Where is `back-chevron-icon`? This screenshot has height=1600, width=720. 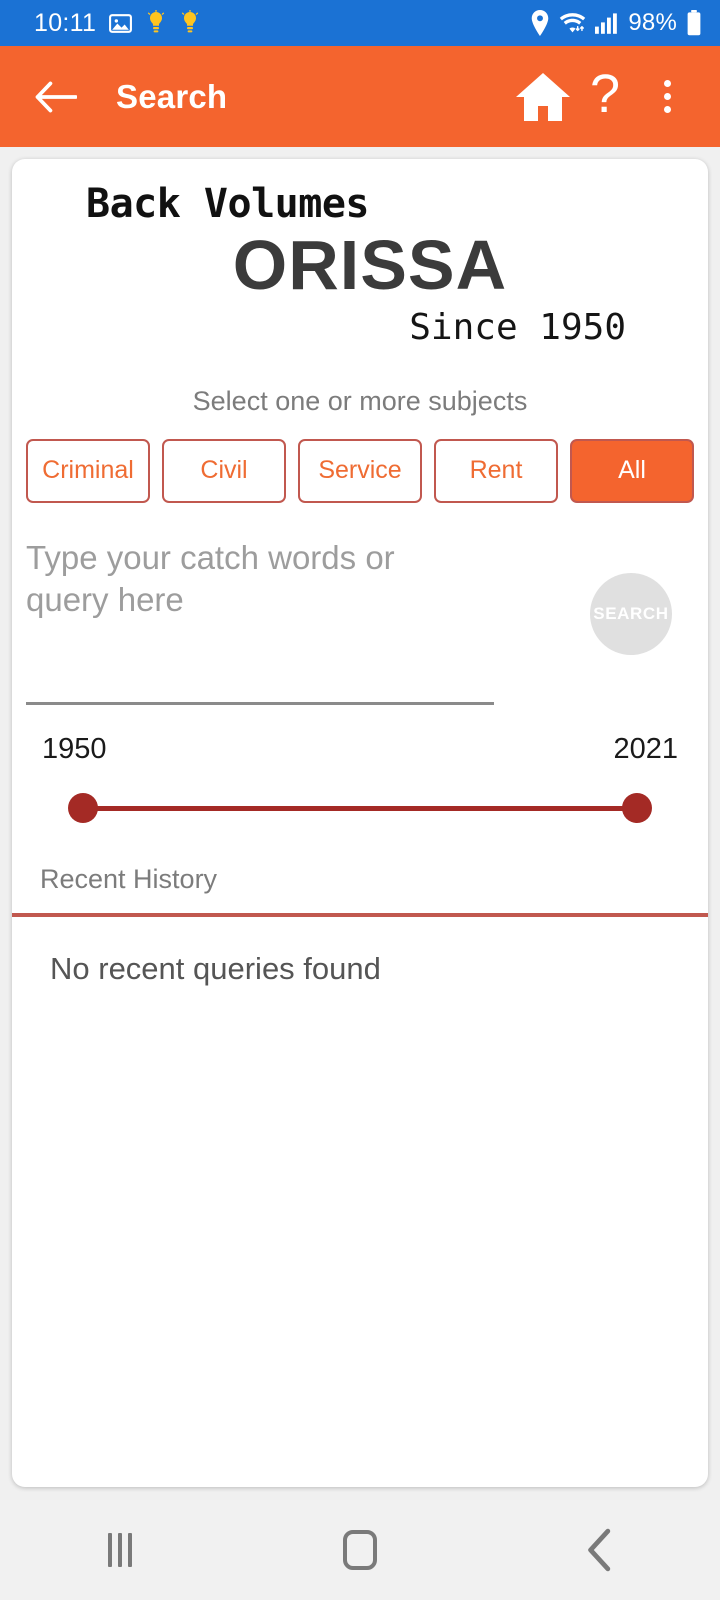 back-chevron-icon is located at coordinates (599, 1550).